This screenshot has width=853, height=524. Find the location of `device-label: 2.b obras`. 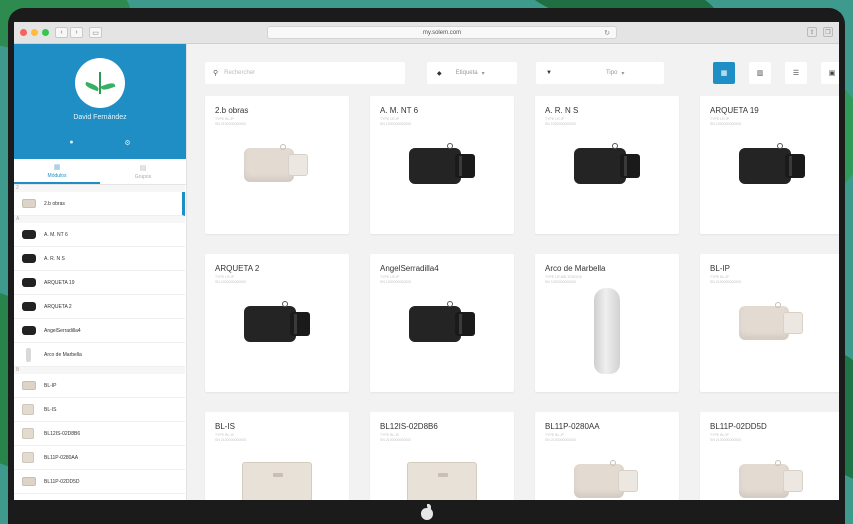

device-label: 2.b obras is located at coordinates (54, 203).